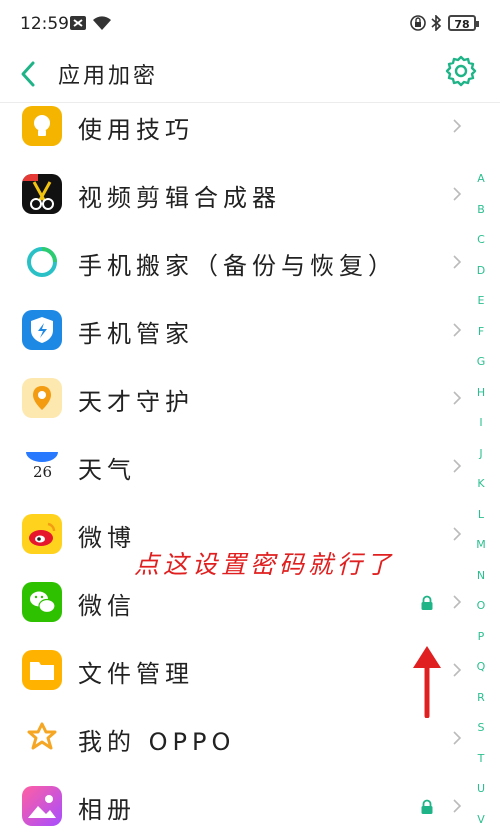 The image size is (500, 840). What do you see at coordinates (179, 198) in the screenshot?
I see `app-label: 视频剪辑合成器` at bounding box center [179, 198].